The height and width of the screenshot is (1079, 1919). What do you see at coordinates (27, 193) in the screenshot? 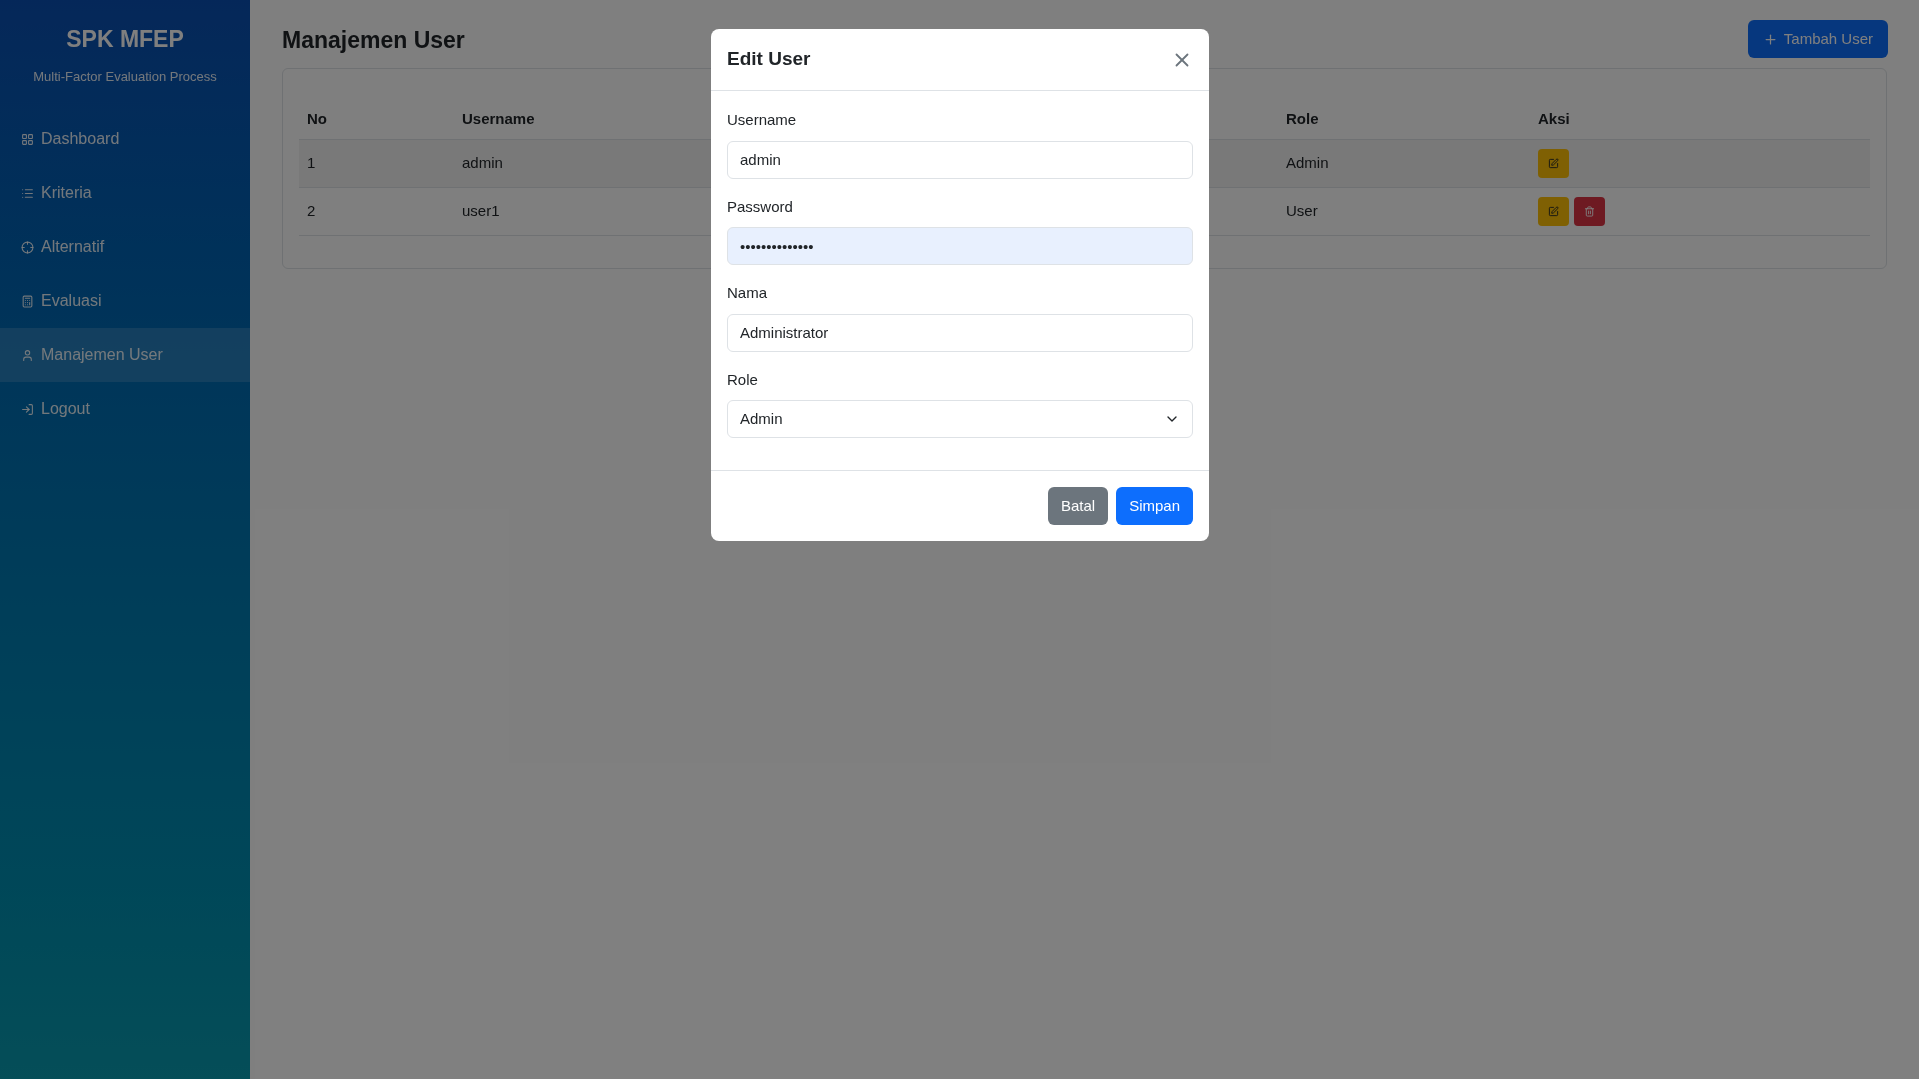
I see `list-icon` at bounding box center [27, 193].